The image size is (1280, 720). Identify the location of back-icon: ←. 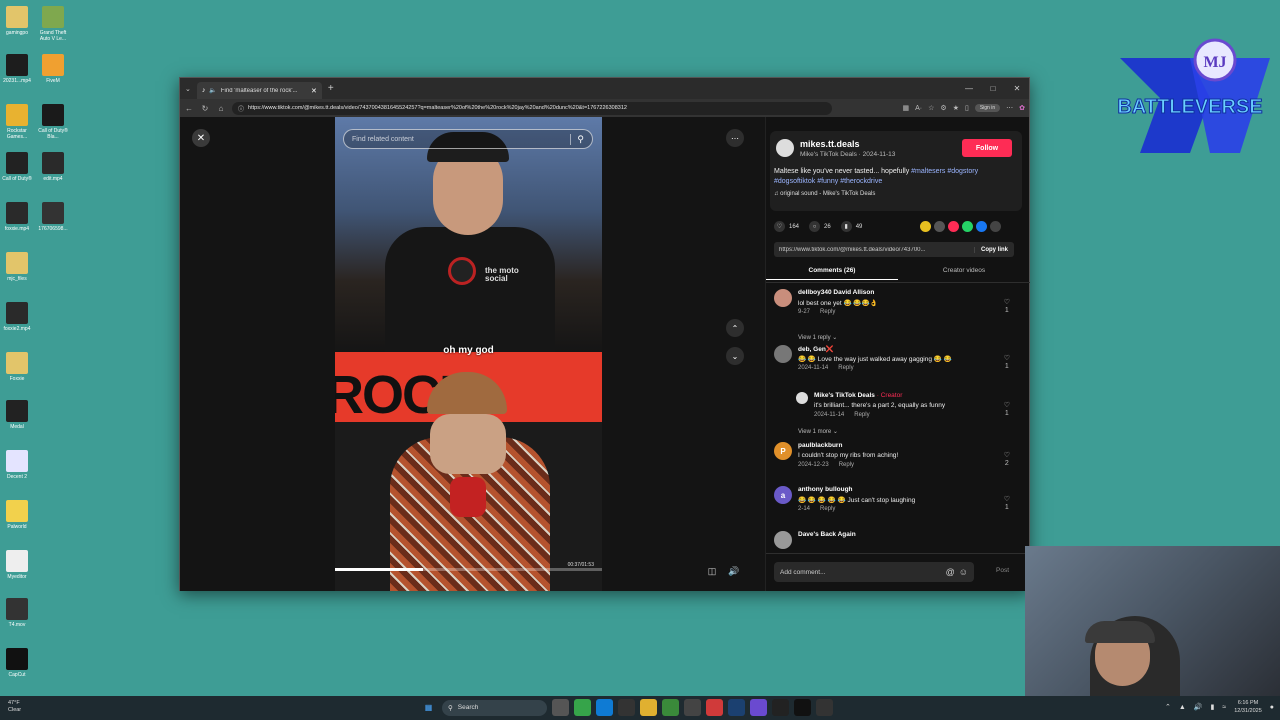
(189, 108).